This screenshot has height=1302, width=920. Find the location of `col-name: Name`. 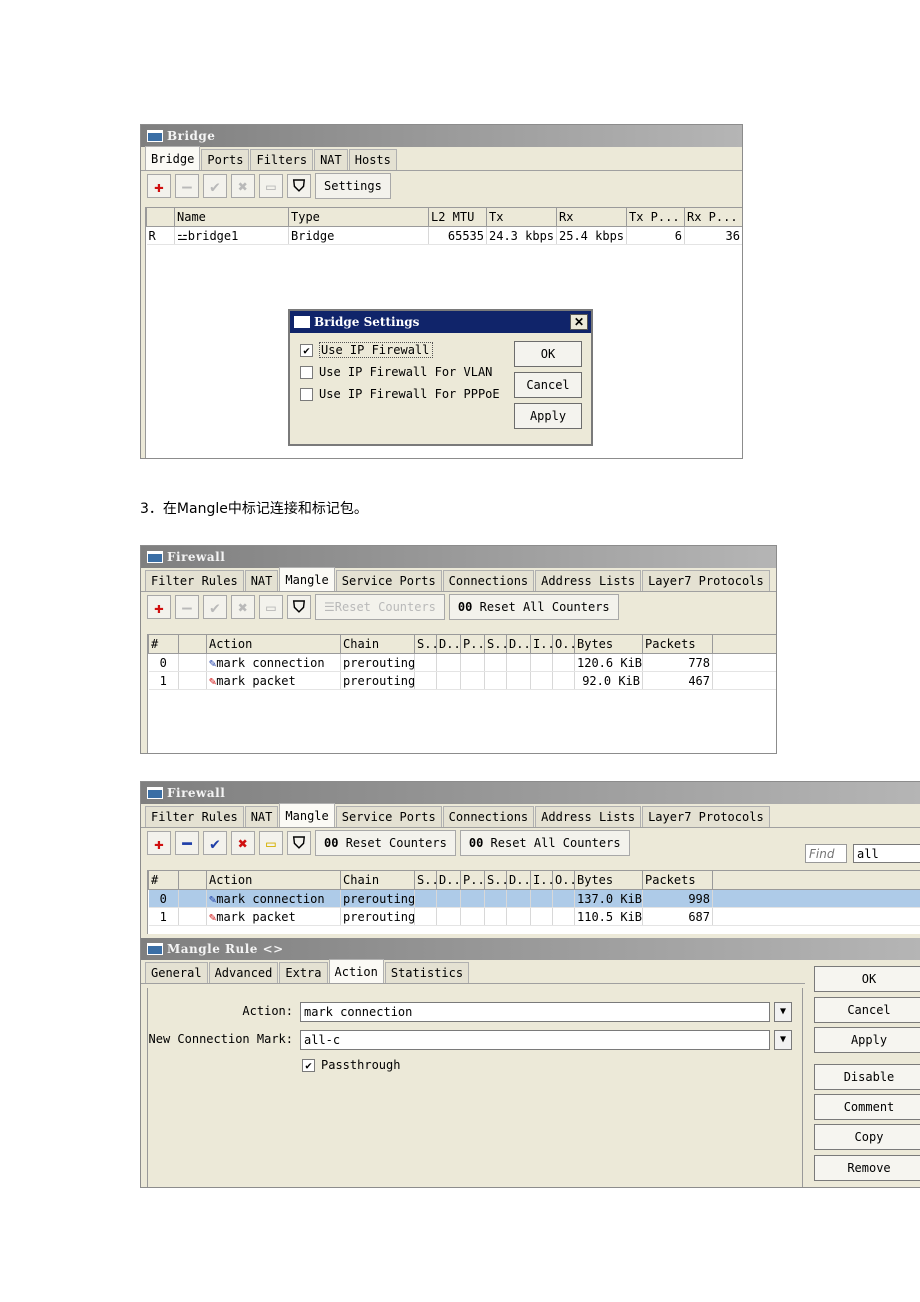

col-name: Name is located at coordinates (231, 217).